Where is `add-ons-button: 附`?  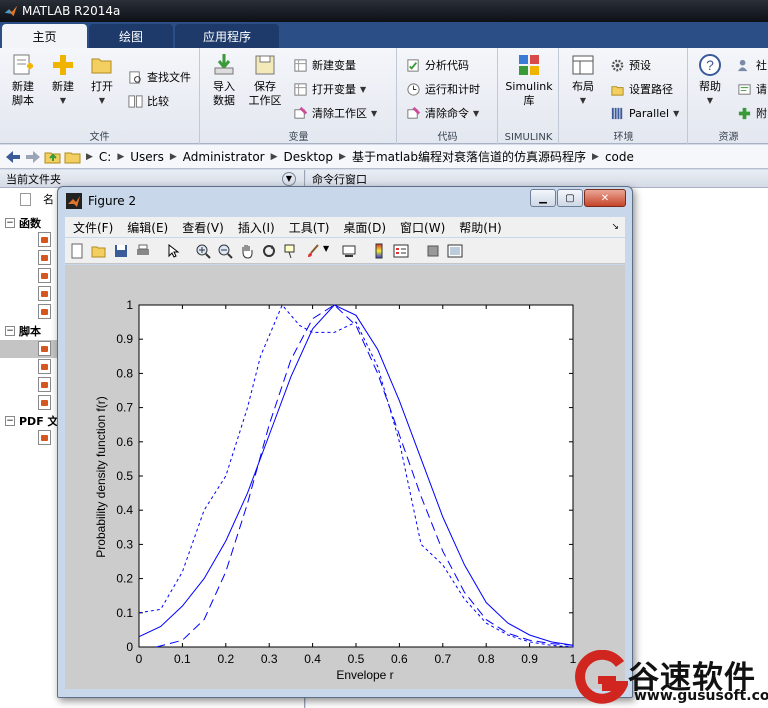
add-ons-button: 附 is located at coordinates (752, 113).